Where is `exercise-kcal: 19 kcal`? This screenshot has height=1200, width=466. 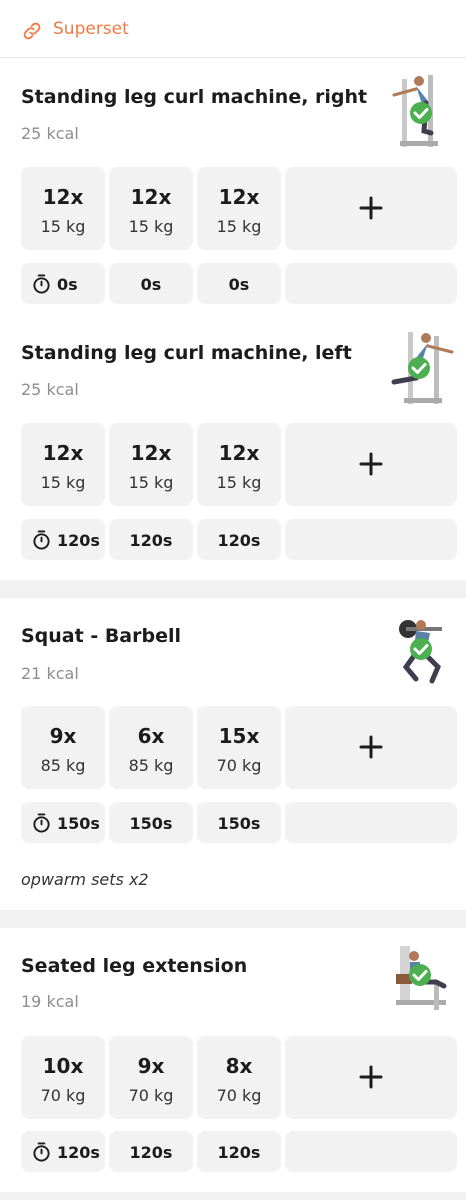 exercise-kcal: 19 kcal is located at coordinates (50, 1001).